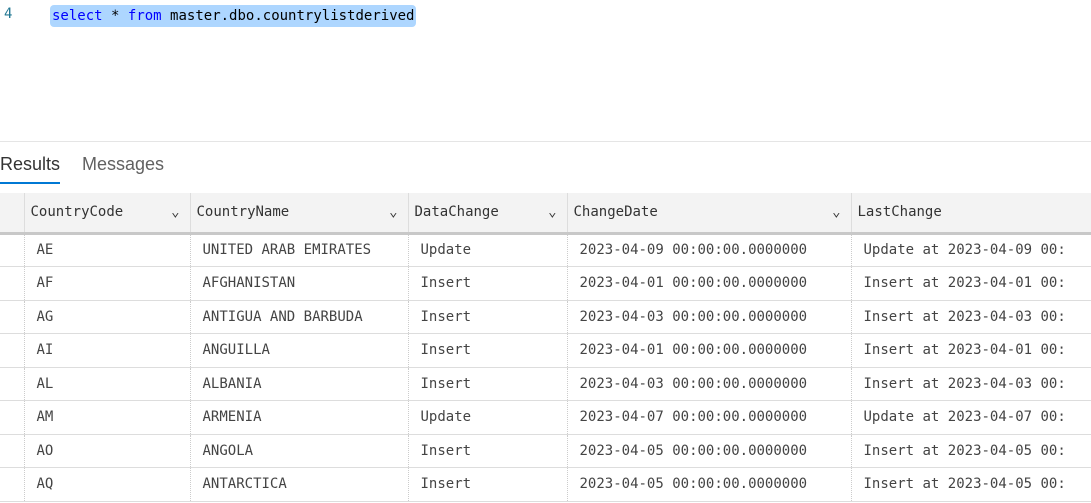 This screenshot has width=1091, height=503. I want to click on cell-countryname: ANTARCTICA, so click(299, 484).